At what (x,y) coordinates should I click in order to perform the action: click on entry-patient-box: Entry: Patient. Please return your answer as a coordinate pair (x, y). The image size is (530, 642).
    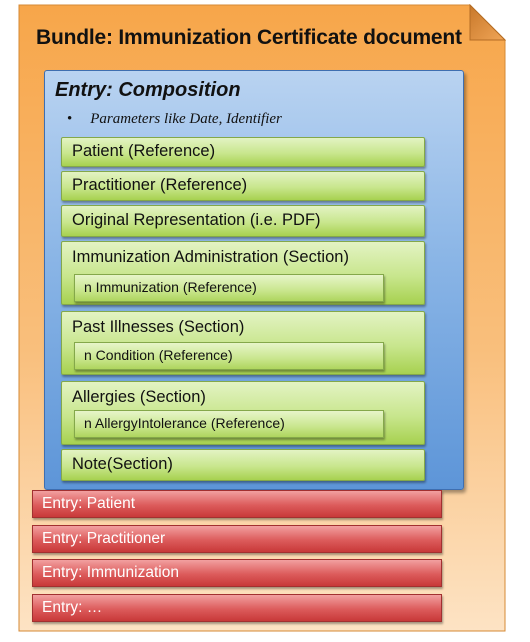
    Looking at the image, I should click on (237, 504).